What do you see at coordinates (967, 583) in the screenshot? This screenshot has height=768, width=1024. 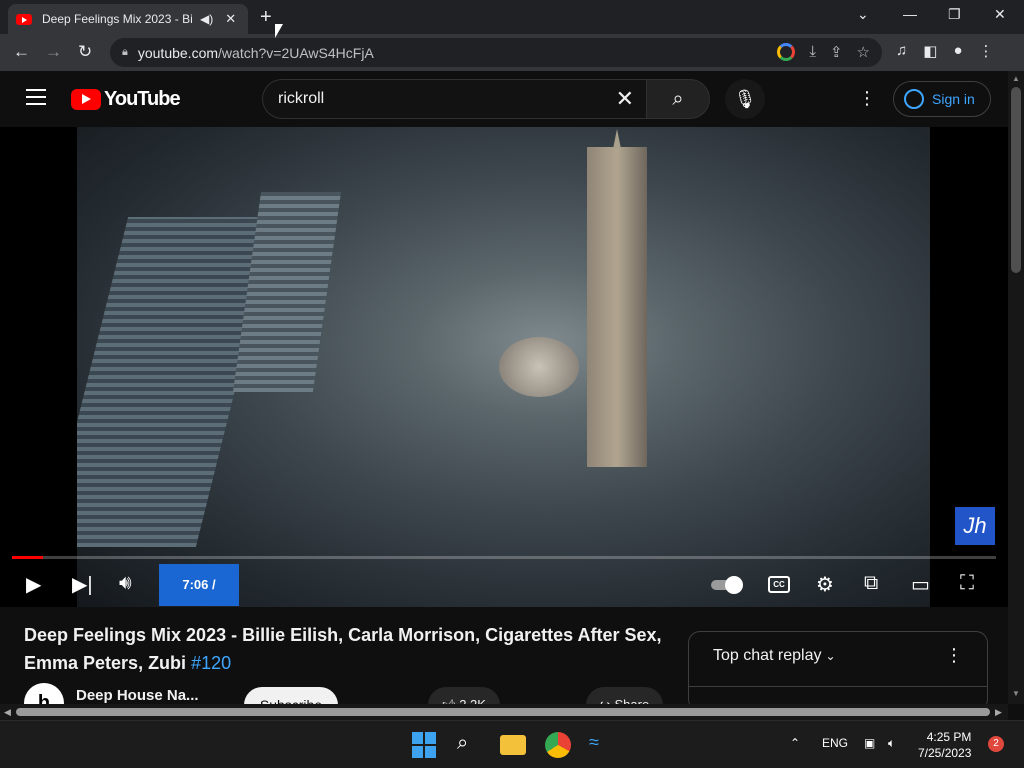 I see `fullscreen-icon: ⛶` at bounding box center [967, 583].